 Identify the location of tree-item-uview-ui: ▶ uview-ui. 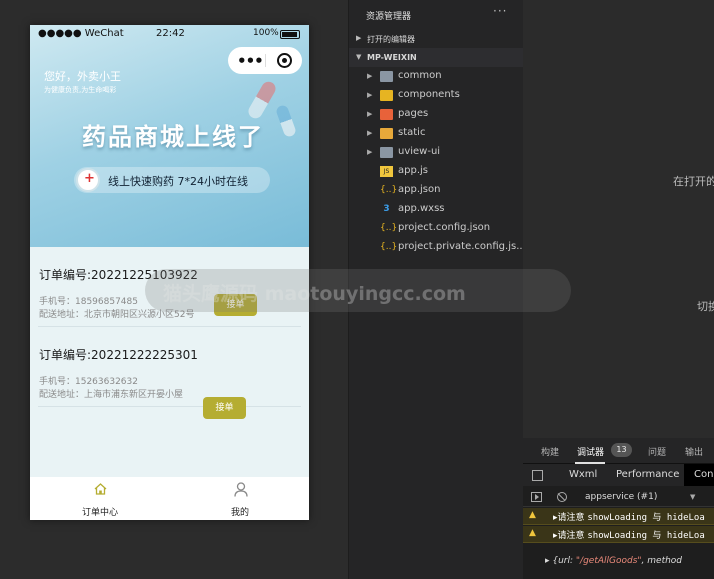
(436, 152).